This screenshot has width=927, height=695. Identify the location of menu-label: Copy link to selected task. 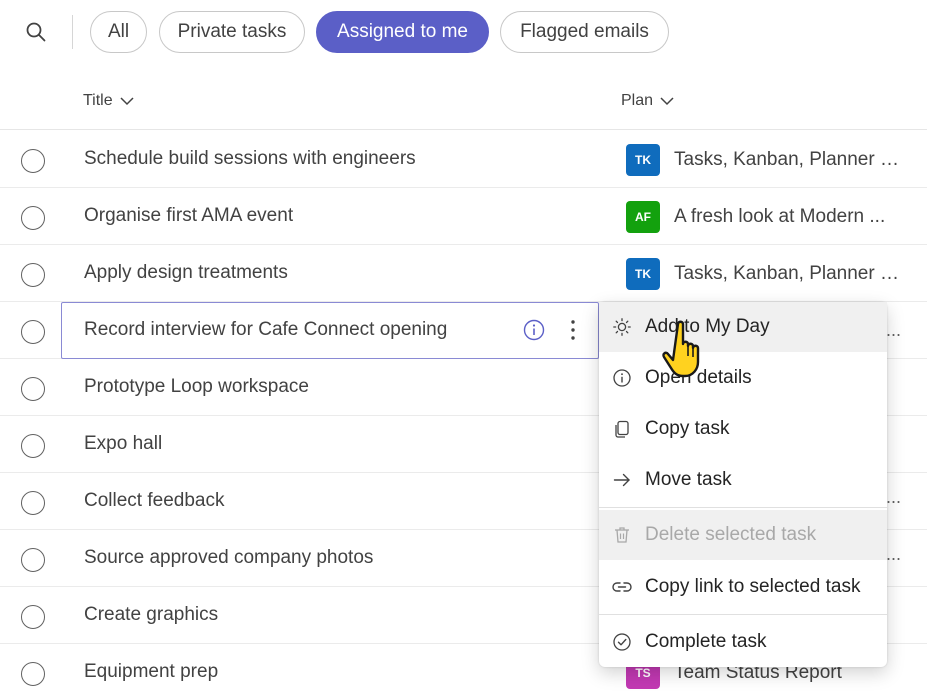
(753, 586).